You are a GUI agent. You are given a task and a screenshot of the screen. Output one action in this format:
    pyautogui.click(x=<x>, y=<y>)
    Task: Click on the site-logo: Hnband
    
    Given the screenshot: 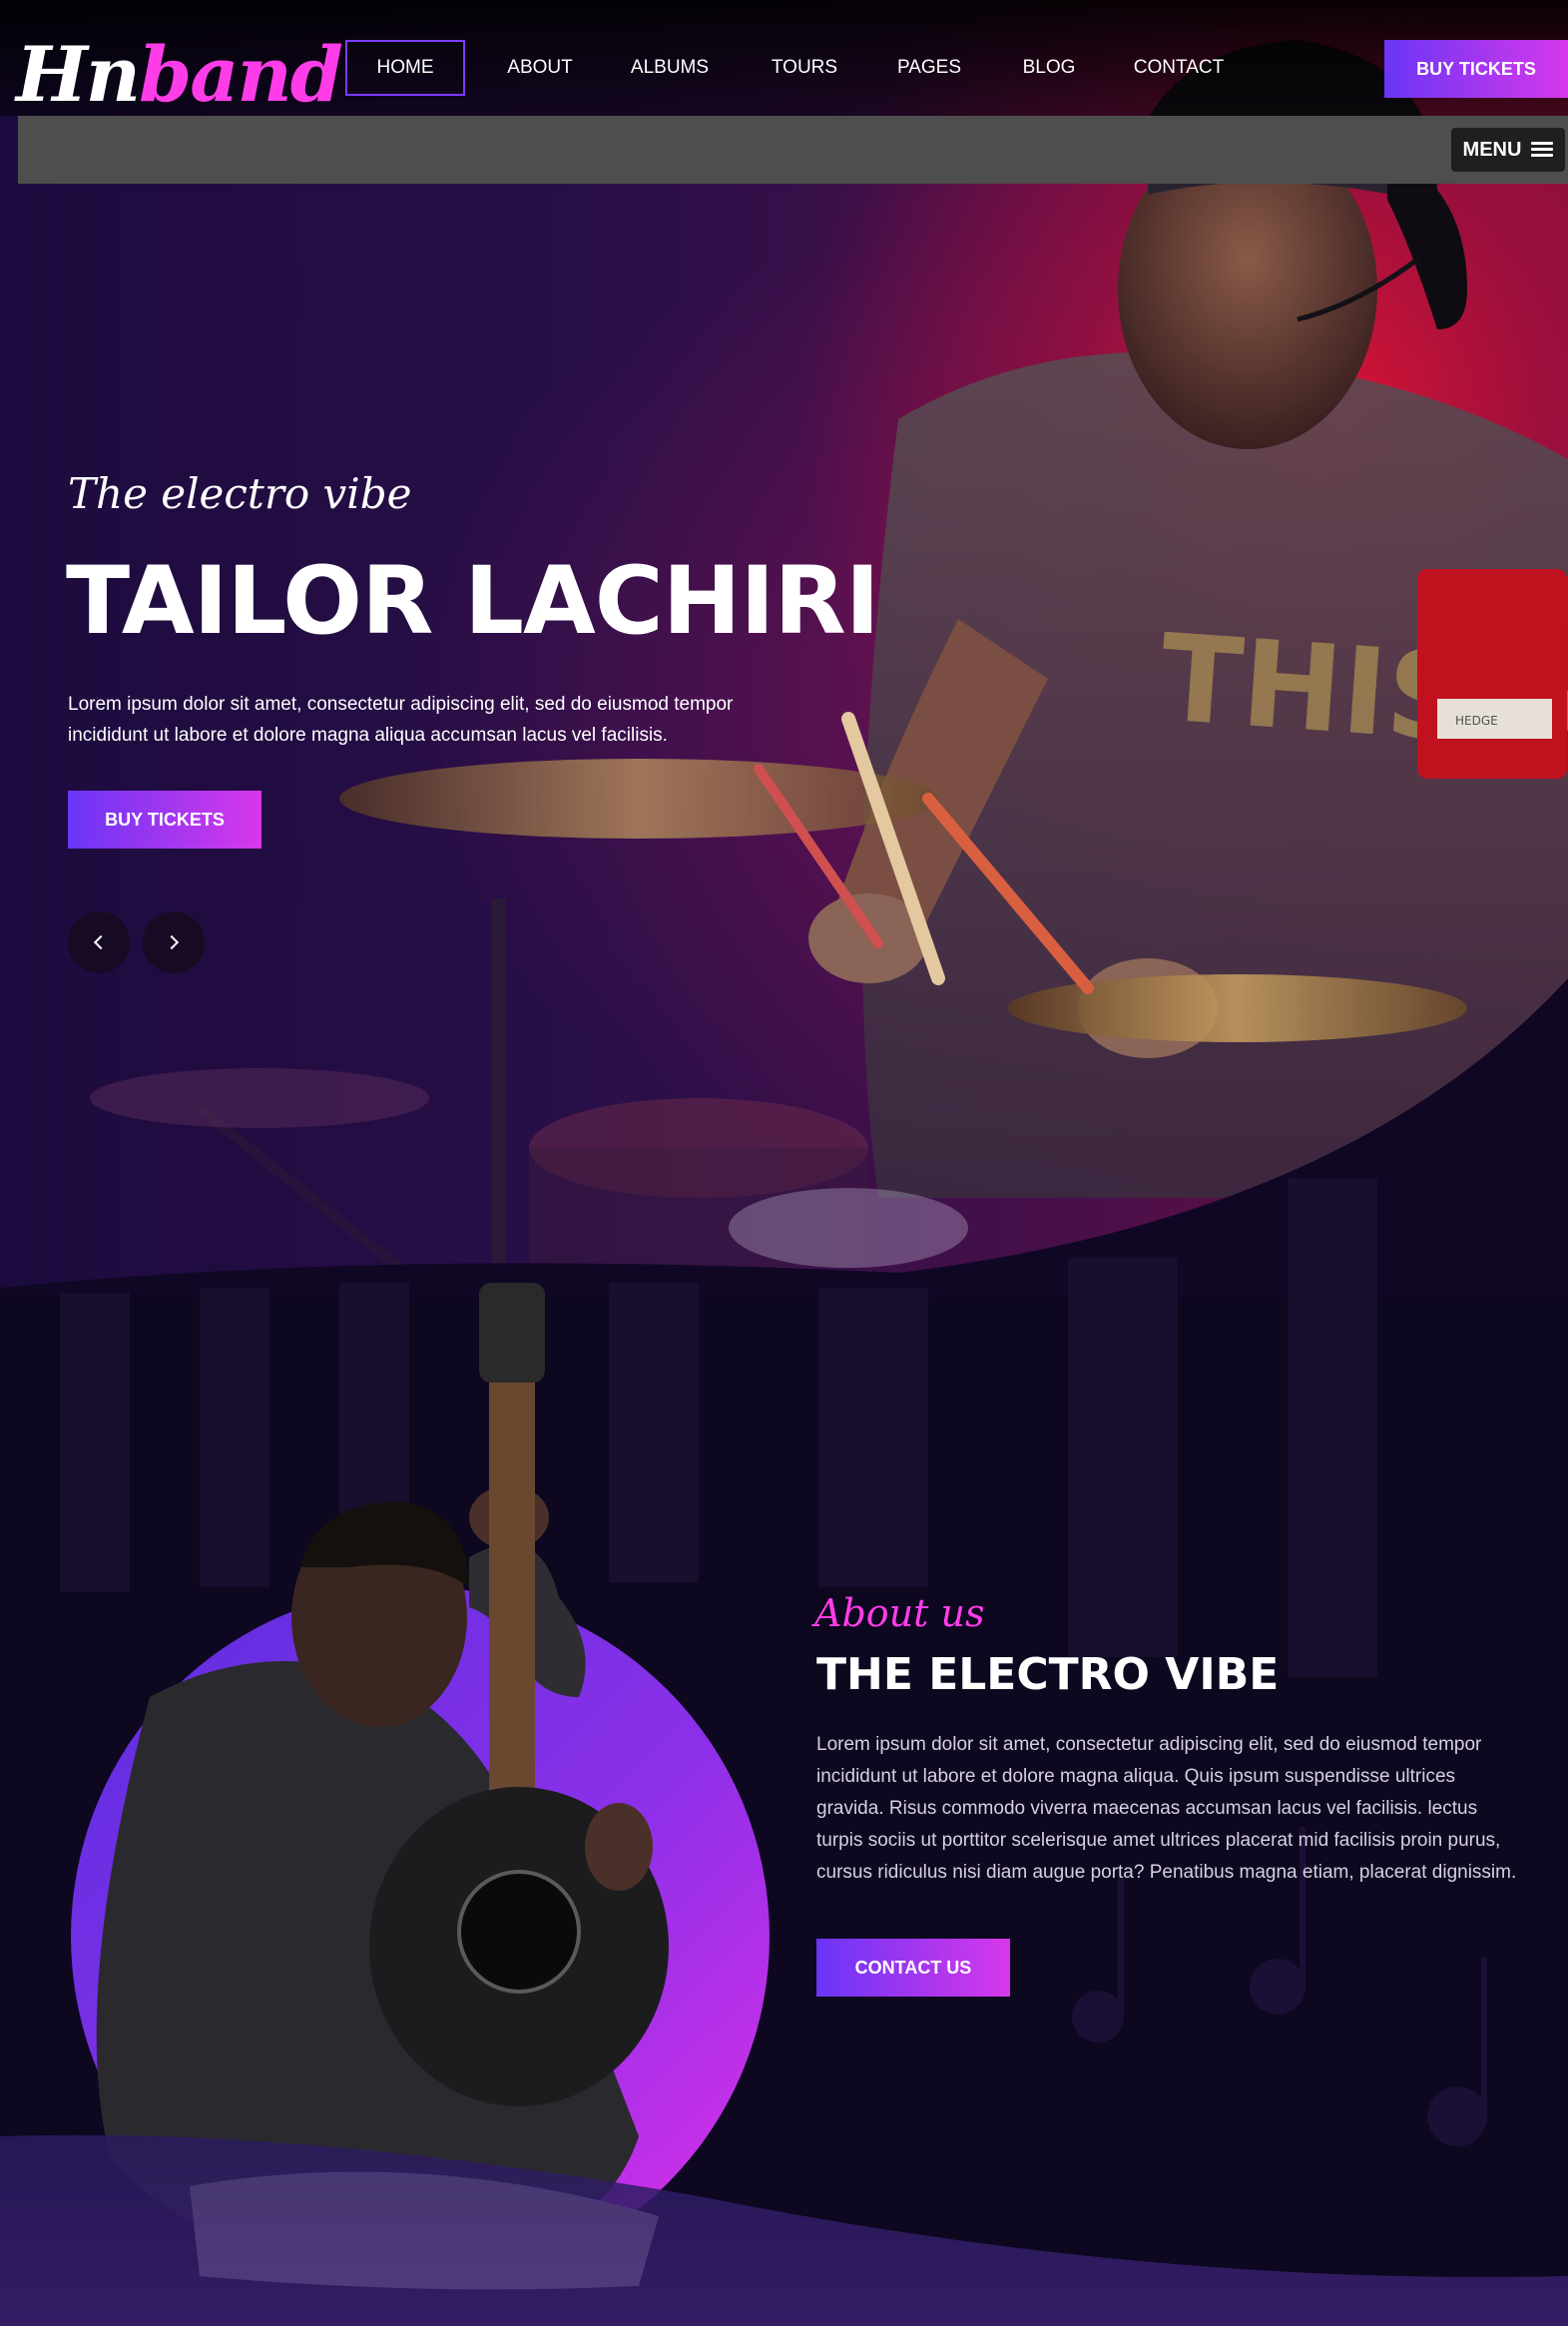 What is the action you would take?
    pyautogui.click(x=179, y=75)
    